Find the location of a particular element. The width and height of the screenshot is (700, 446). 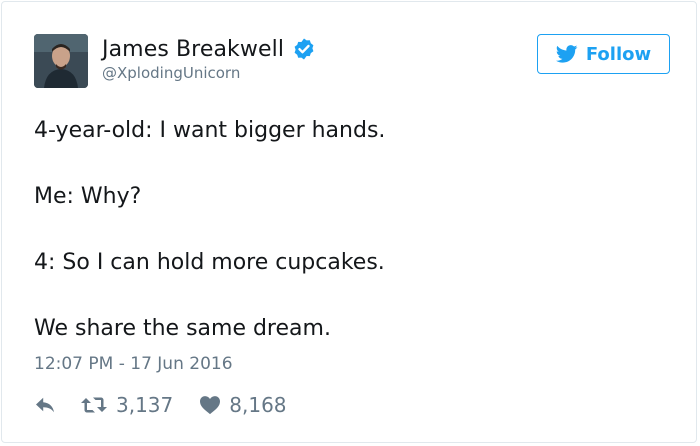

heart-icon is located at coordinates (210, 405).